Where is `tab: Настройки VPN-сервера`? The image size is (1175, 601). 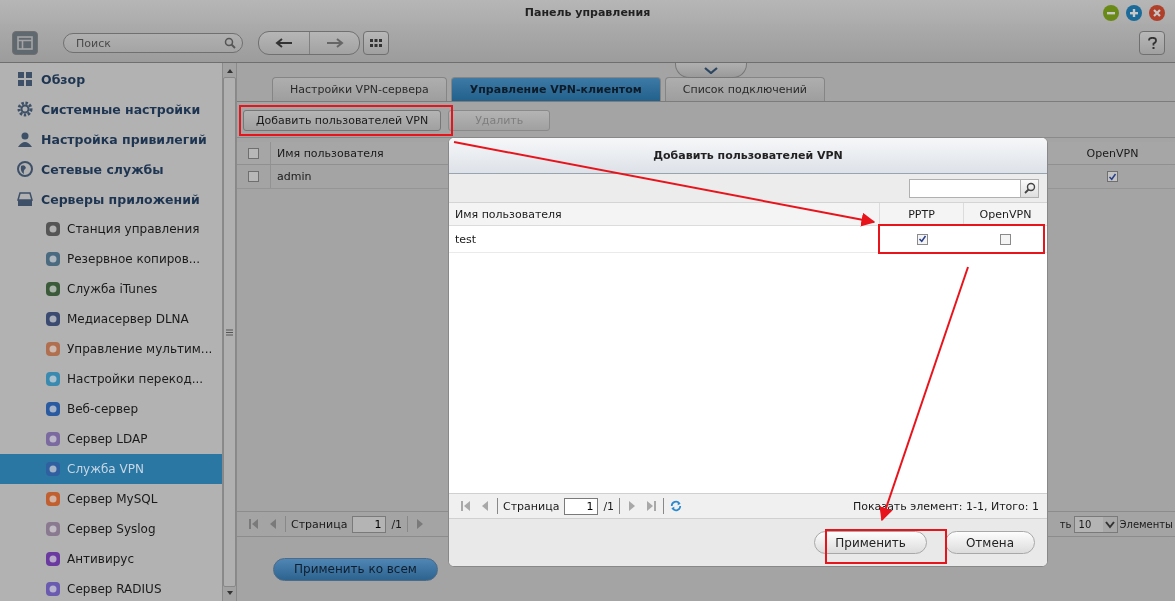
tab: Настройки VPN-сервера is located at coordinates (359, 89).